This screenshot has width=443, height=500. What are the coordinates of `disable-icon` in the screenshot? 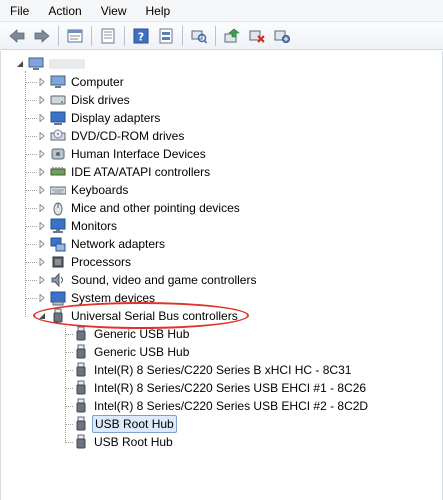 It's located at (282, 36).